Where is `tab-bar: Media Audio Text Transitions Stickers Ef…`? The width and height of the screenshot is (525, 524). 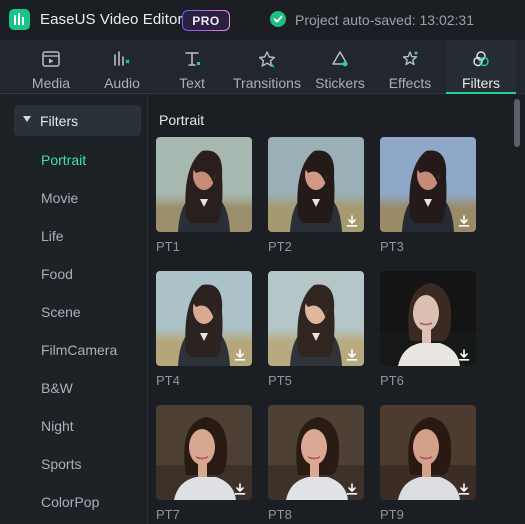
tab-bar: Media Audio Text Transitions Stickers Ef… is located at coordinates (262, 67).